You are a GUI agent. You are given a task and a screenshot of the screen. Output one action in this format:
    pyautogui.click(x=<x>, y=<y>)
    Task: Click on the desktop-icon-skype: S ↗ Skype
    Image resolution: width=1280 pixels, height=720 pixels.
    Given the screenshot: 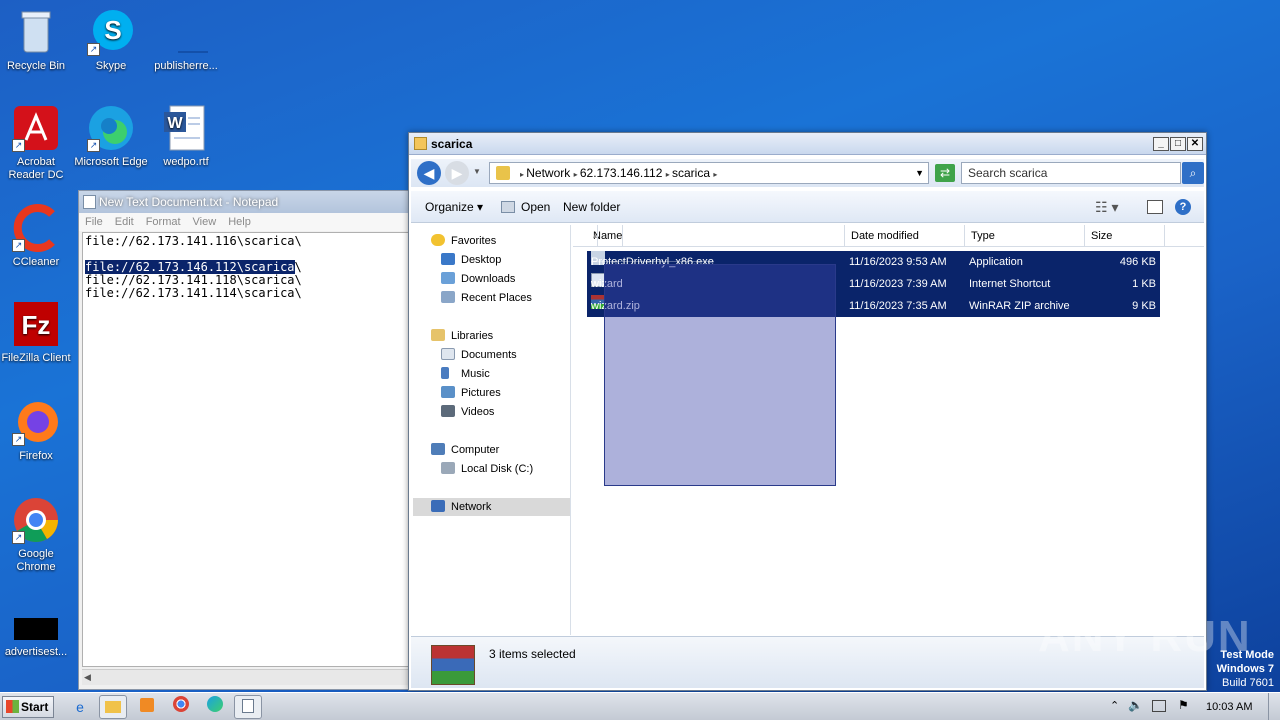 What is the action you would take?
    pyautogui.click(x=111, y=40)
    